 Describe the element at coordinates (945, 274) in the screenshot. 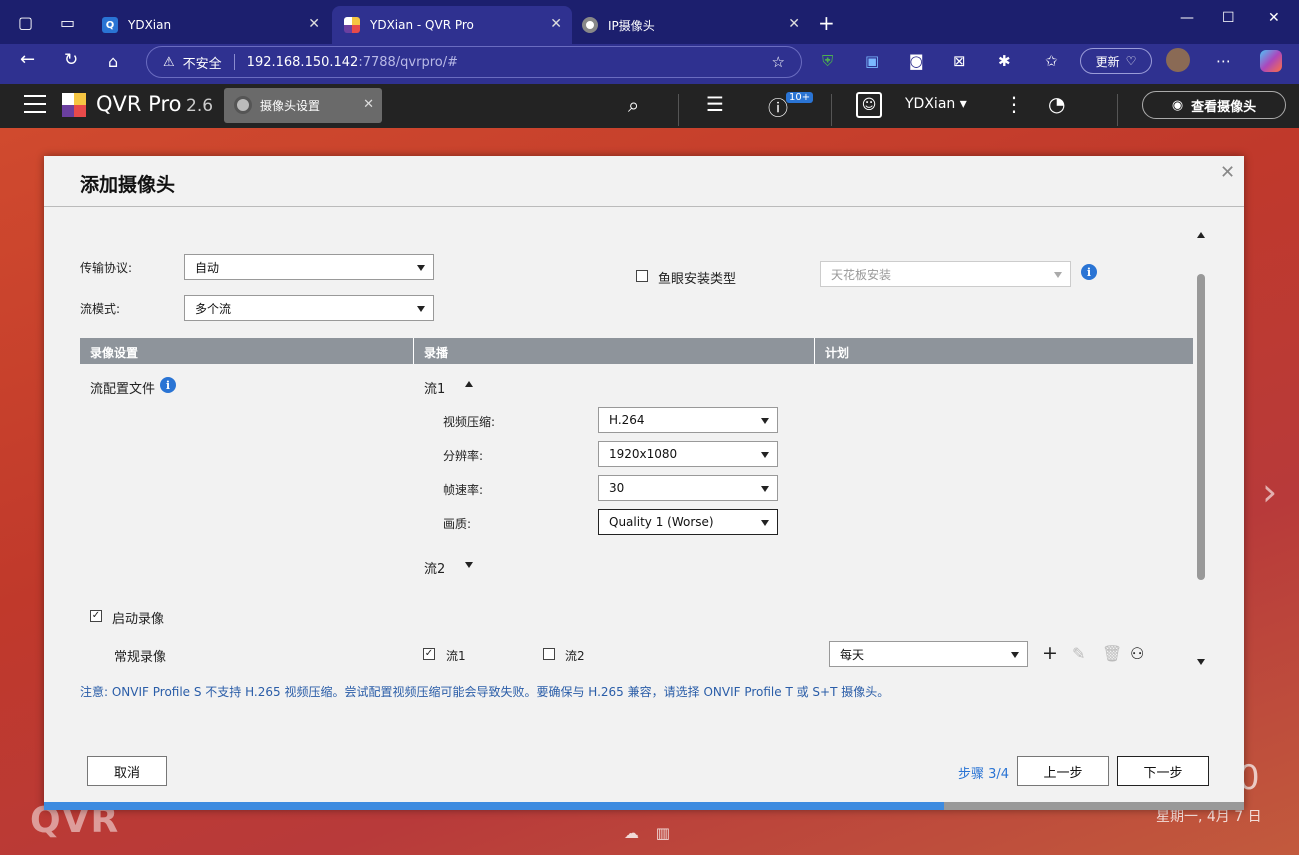

I see `fisheye-mount-select: 天花板安装` at that location.